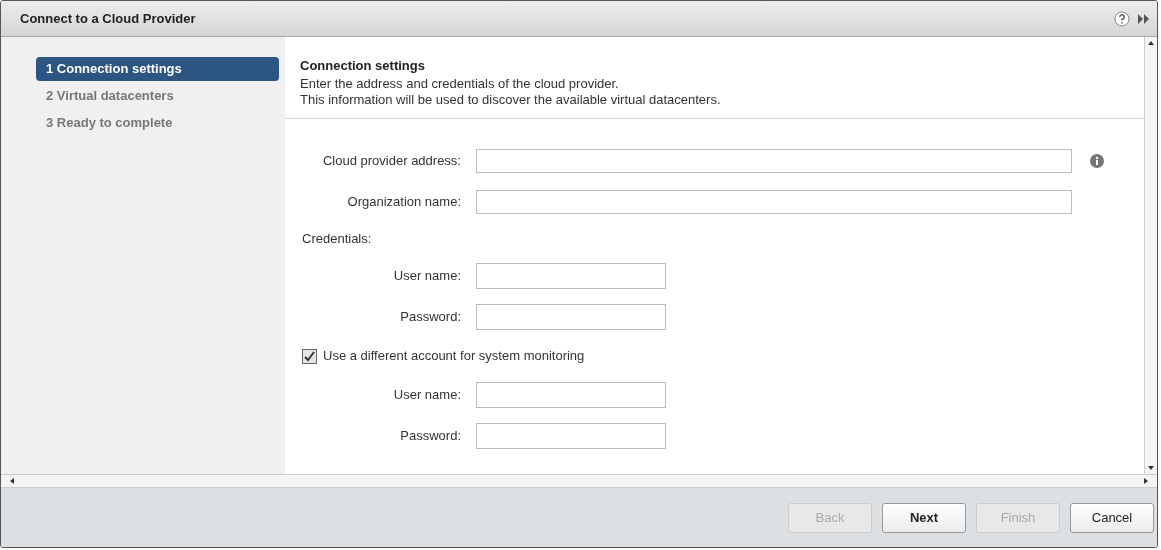  I want to click on section-title: Connection settings, so click(363, 66).